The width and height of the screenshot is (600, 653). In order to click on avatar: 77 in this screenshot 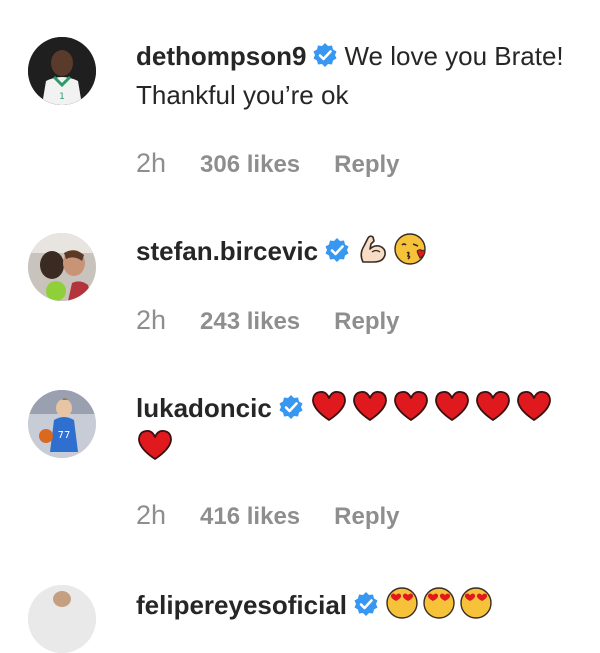, I will do `click(62, 424)`.